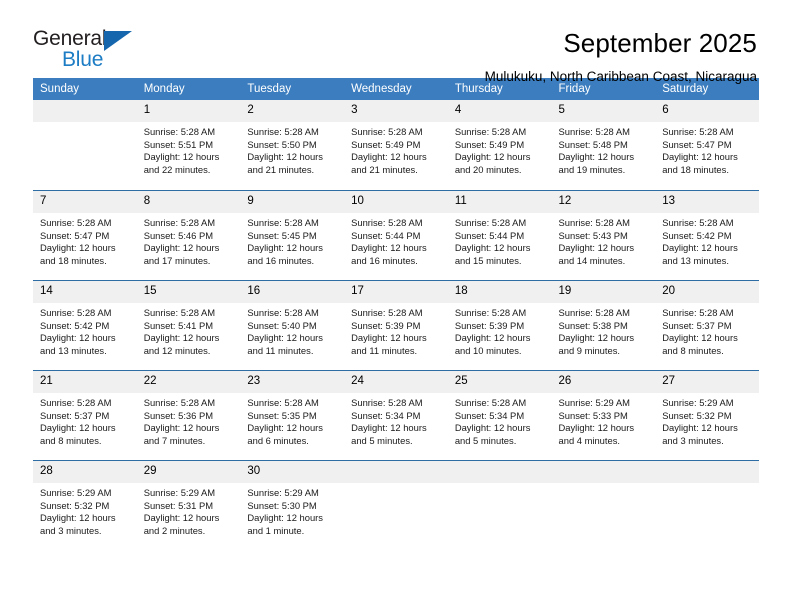 The width and height of the screenshot is (792, 612). I want to click on logo-text-general: General, so click(70, 38).